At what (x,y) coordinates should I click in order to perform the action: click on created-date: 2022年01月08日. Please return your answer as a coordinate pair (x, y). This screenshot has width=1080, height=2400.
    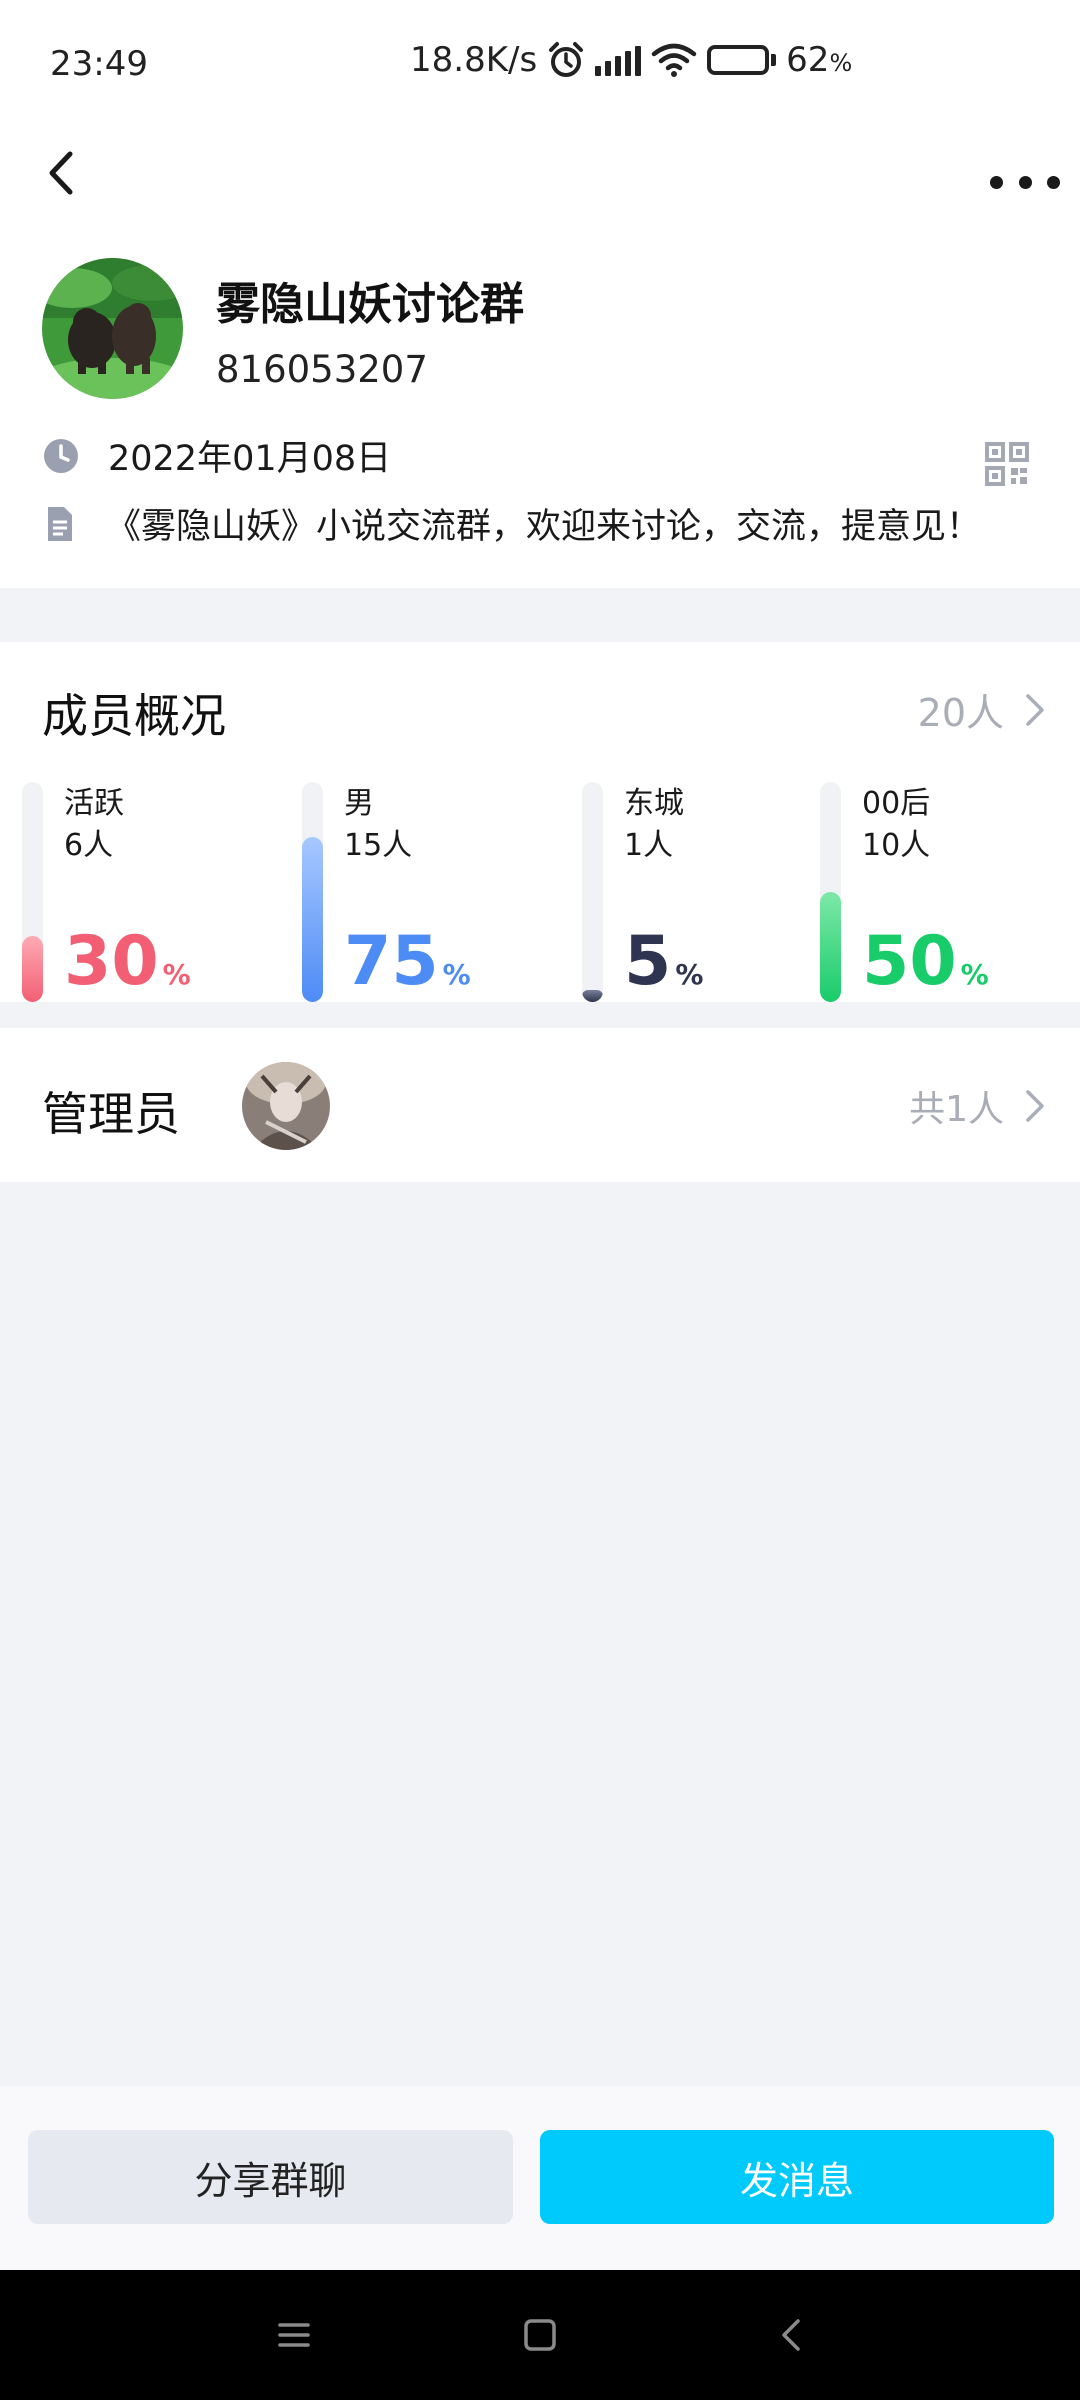
    Looking at the image, I should click on (250, 459).